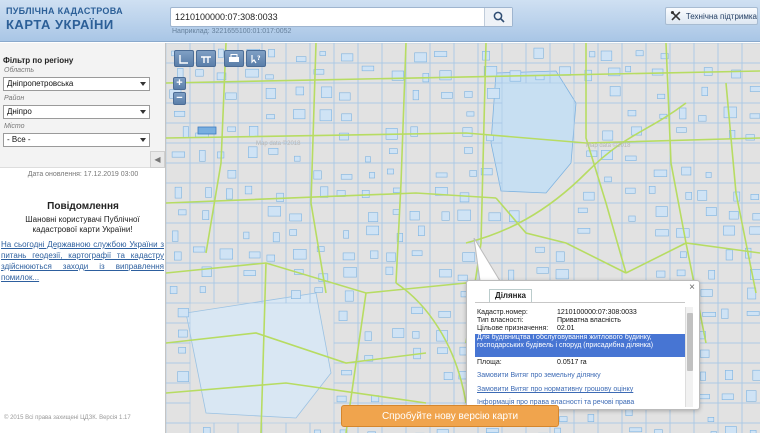 The height and width of the screenshot is (433, 760). I want to click on search-button, so click(498, 17).